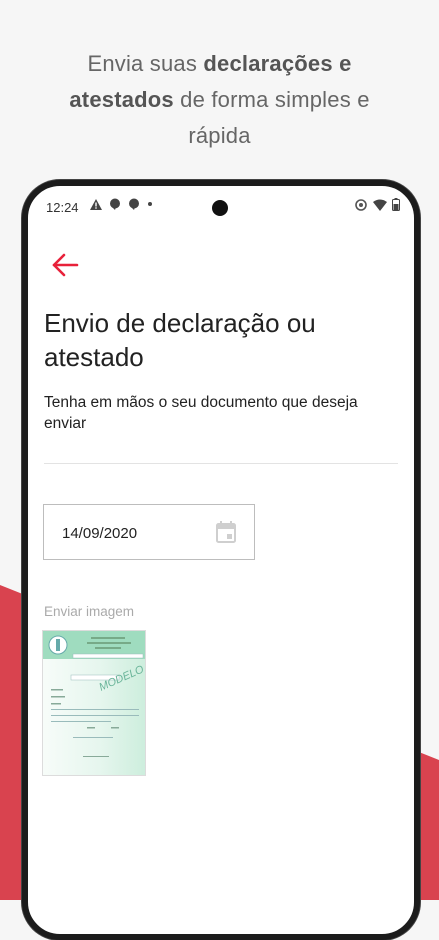 The width and height of the screenshot is (439, 940). Describe the element at coordinates (121, 678) in the screenshot. I see `modelo-watermark: MODELO` at that location.